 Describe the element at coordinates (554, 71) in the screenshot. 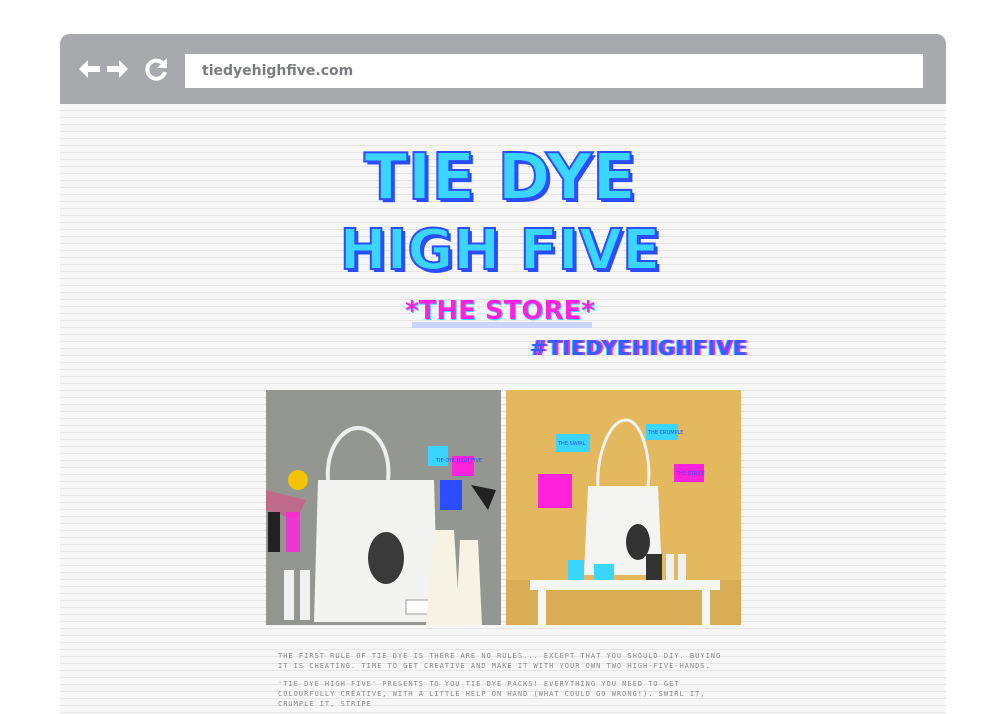

I see `address-bar: tiedyehighfive.com` at that location.